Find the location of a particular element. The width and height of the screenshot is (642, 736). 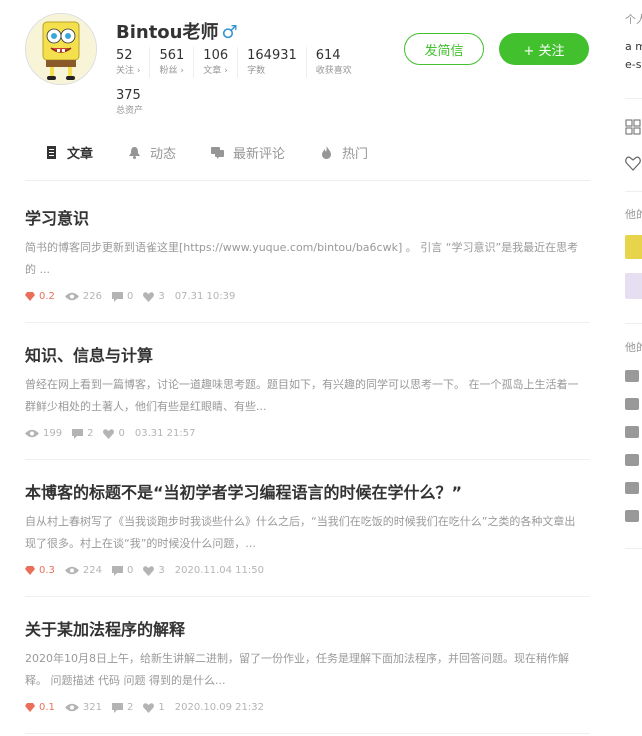

stat-label: 文章 › is located at coordinates (215, 71).